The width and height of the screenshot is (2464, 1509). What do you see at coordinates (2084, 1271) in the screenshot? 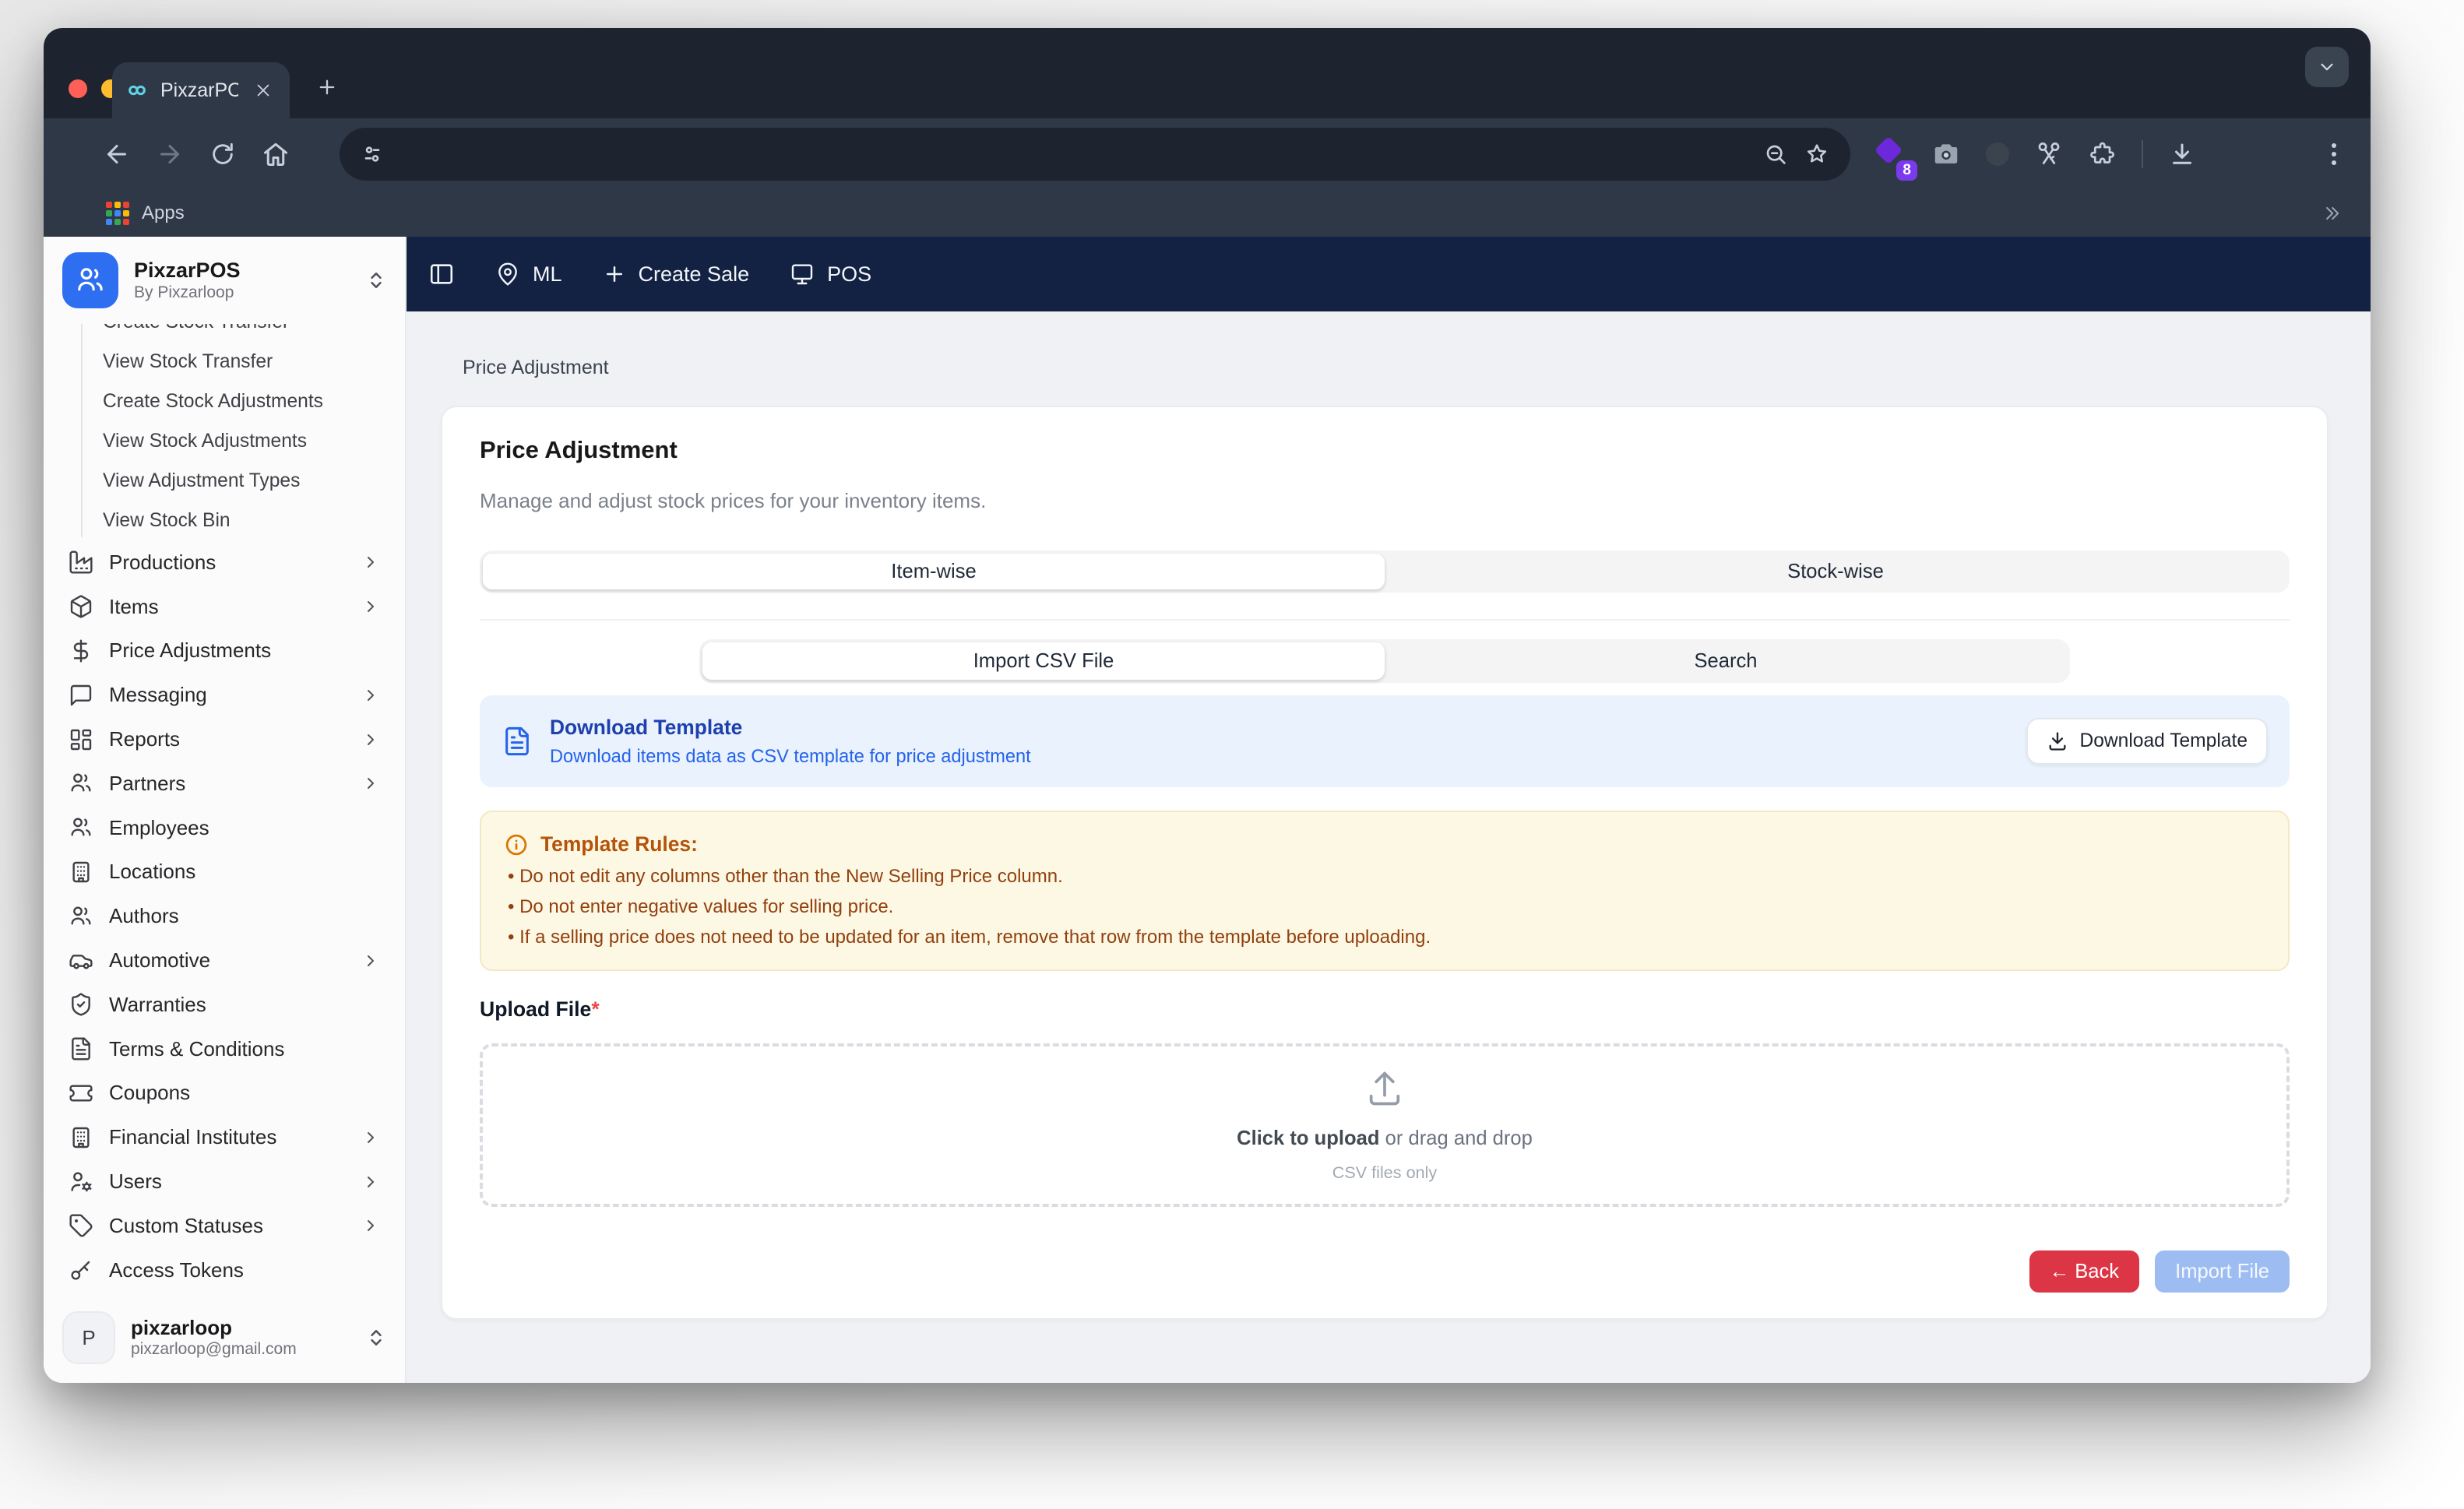
I see `back-button: ← Back` at bounding box center [2084, 1271].